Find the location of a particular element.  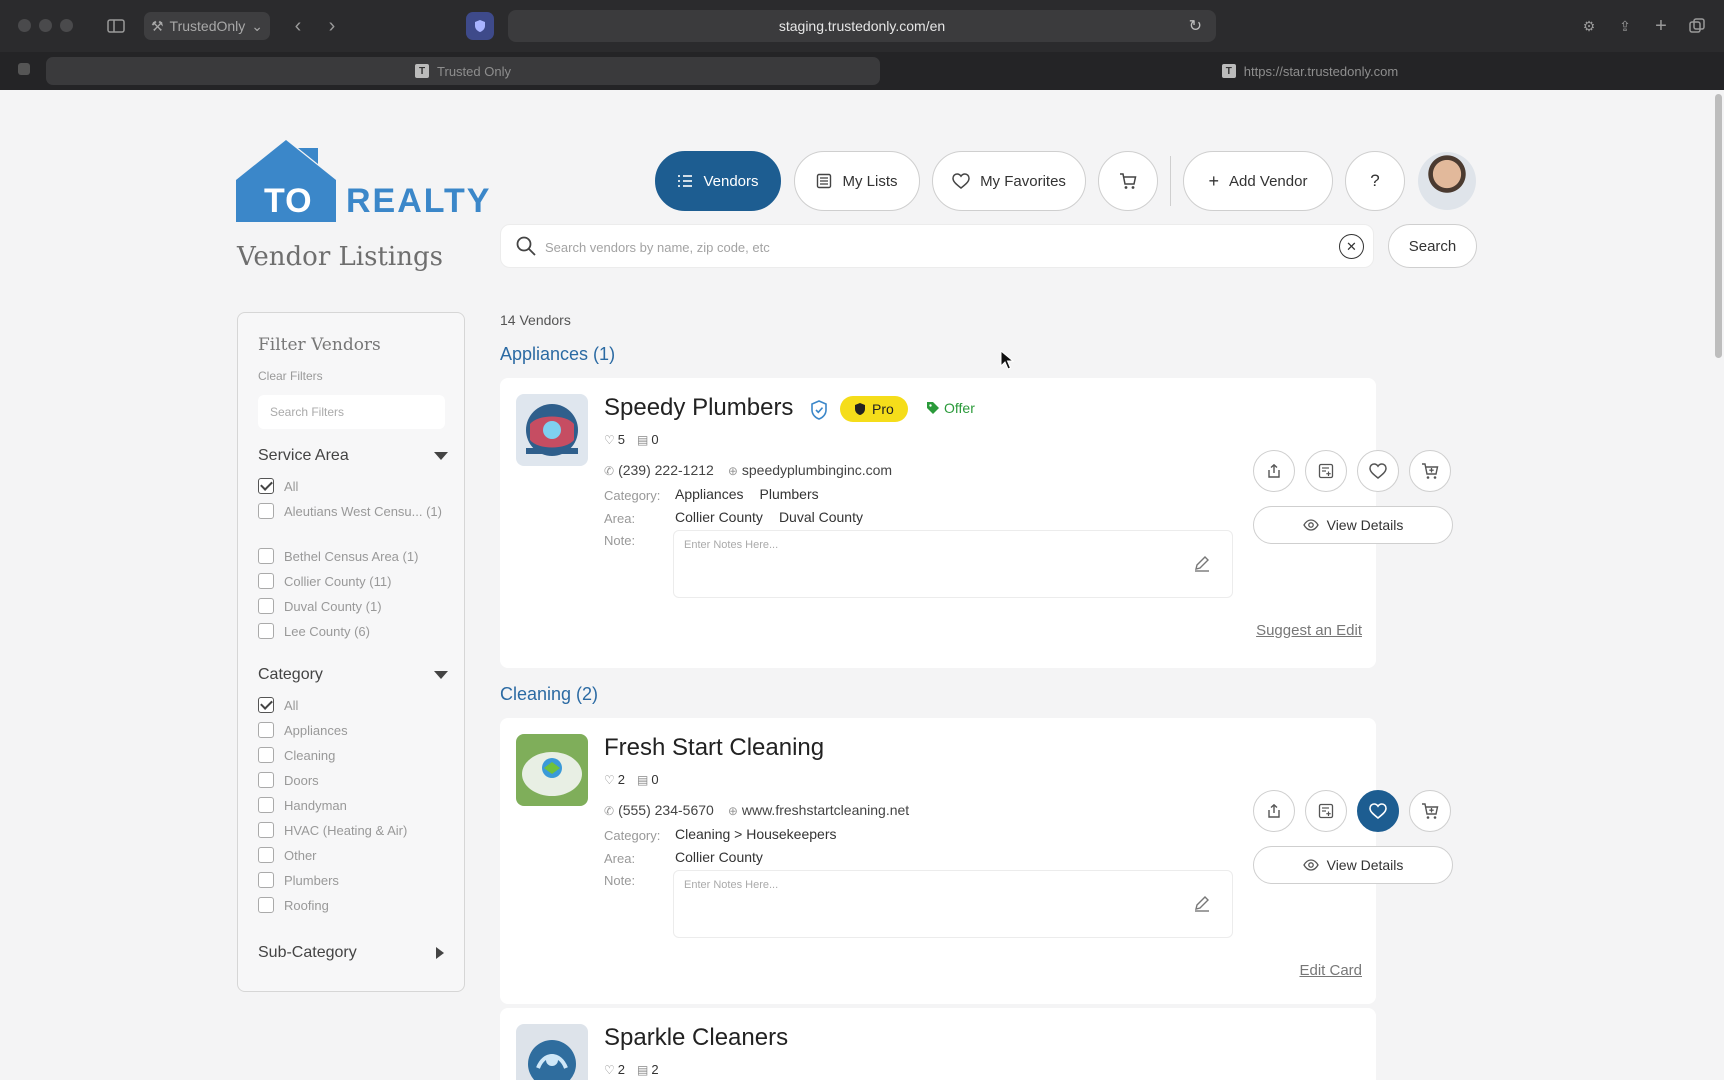

vendor-name: Fresh Start Cleaning is located at coordinates (714, 748).